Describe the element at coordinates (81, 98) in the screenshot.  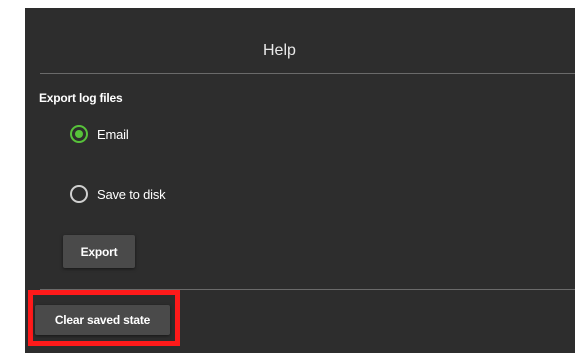
I see `export-log-files-label: Export log files` at that location.